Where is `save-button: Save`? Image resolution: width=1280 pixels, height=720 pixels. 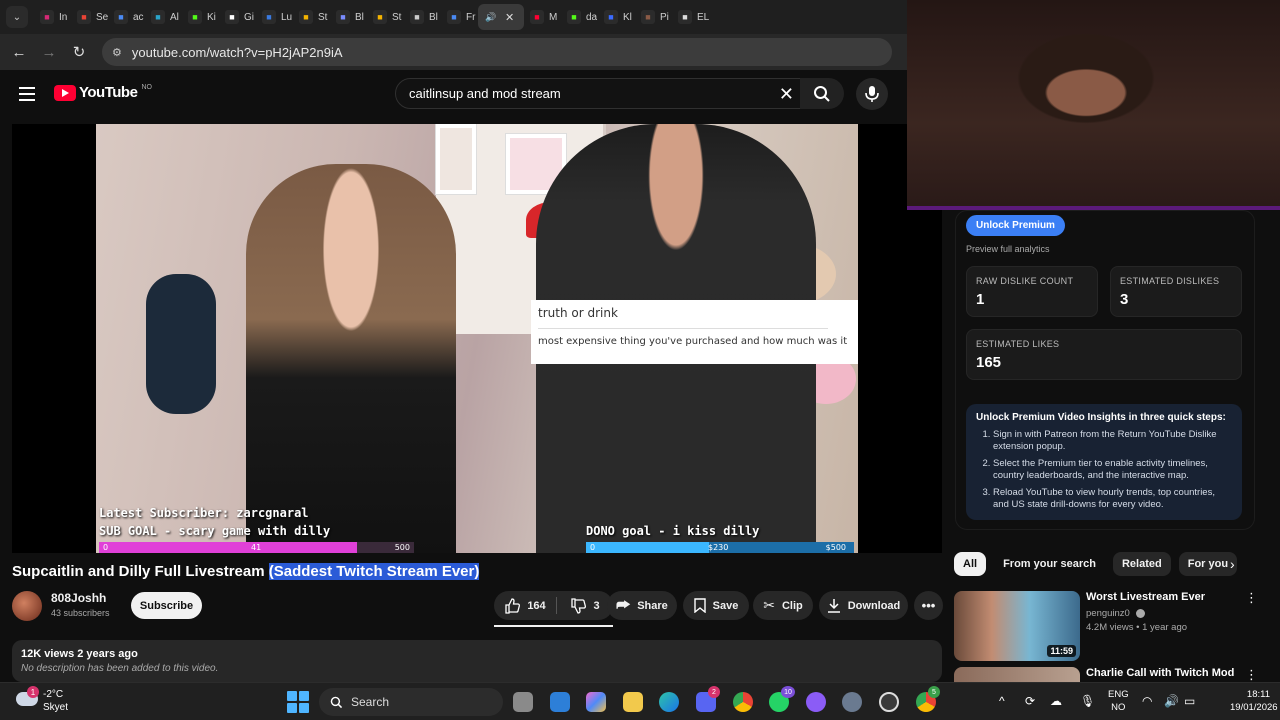 save-button: Save is located at coordinates (716, 605).